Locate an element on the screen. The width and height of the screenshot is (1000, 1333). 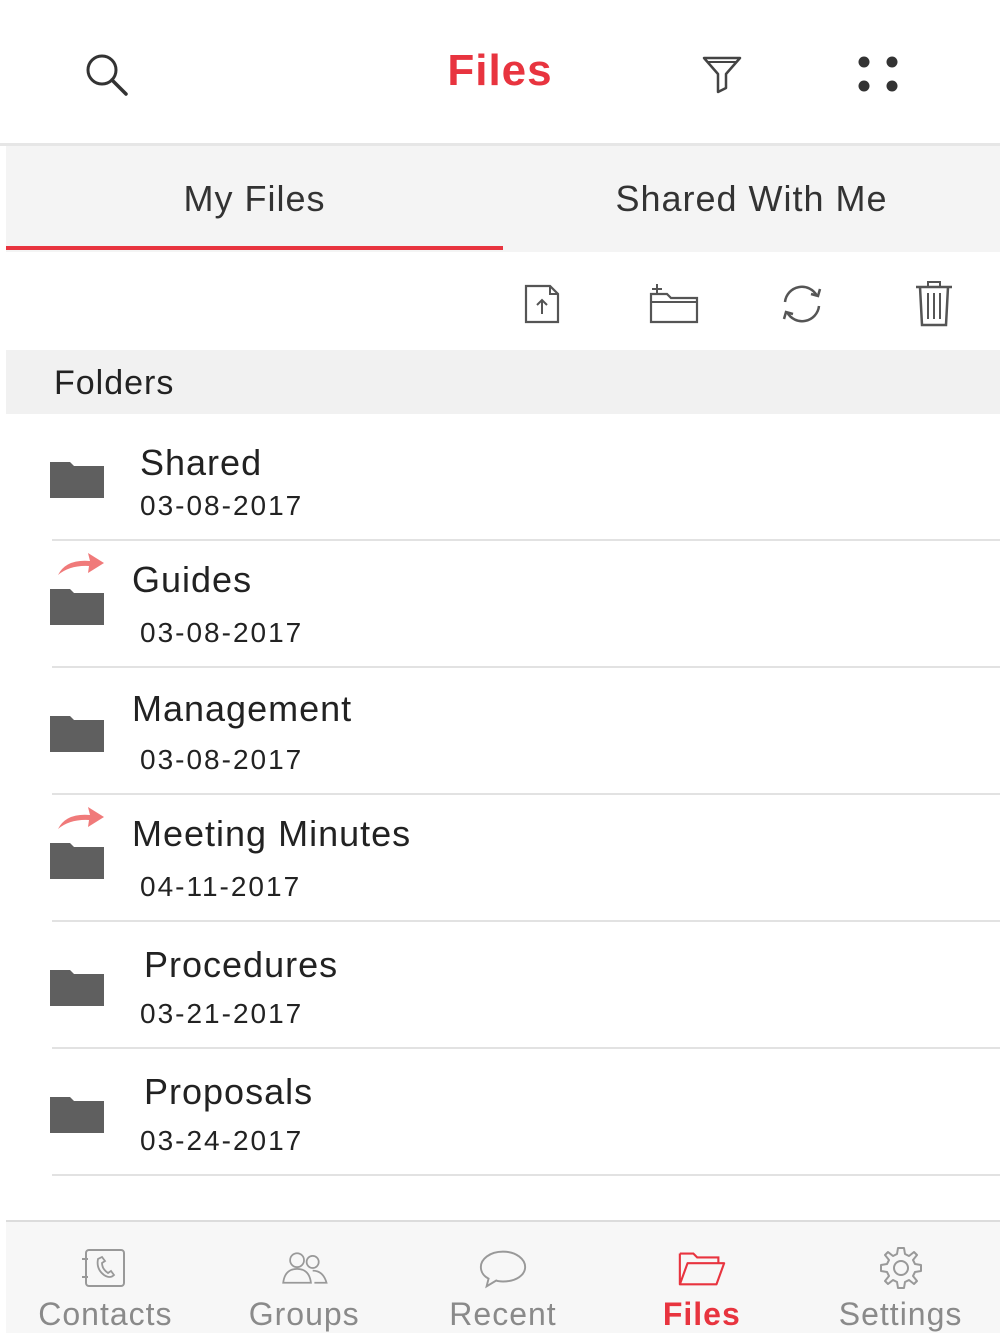
nav-contacts: Contacts is located at coordinates (105, 1277).